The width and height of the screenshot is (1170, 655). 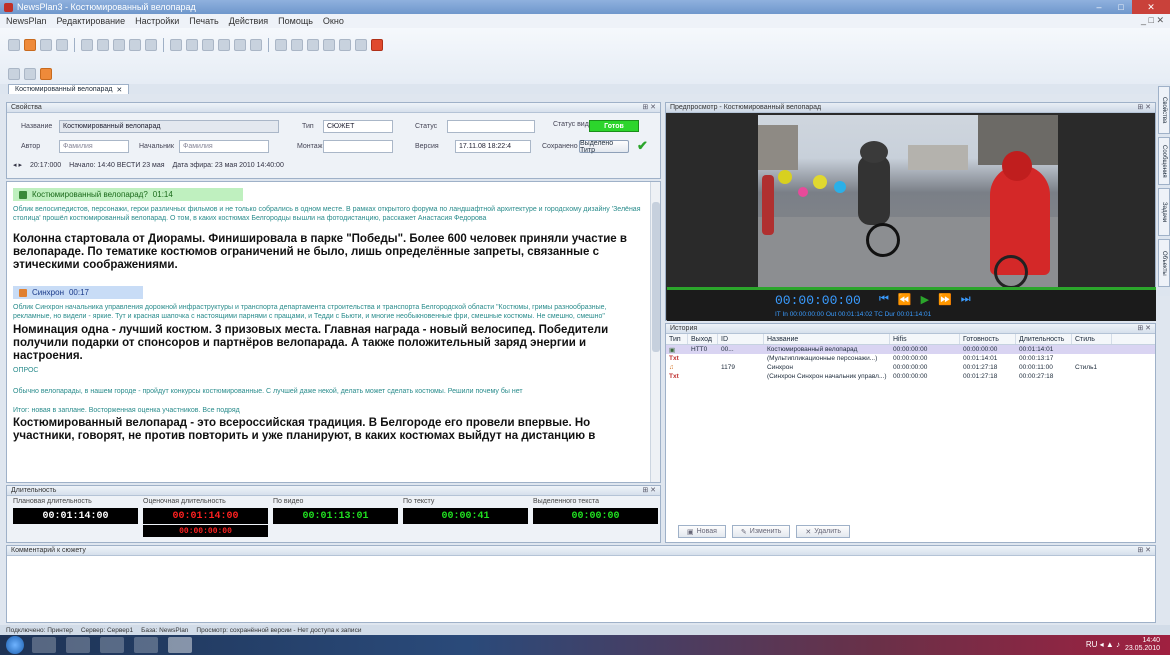 I want to click on side-tab-messages: Сообщения, so click(x=1164, y=161).